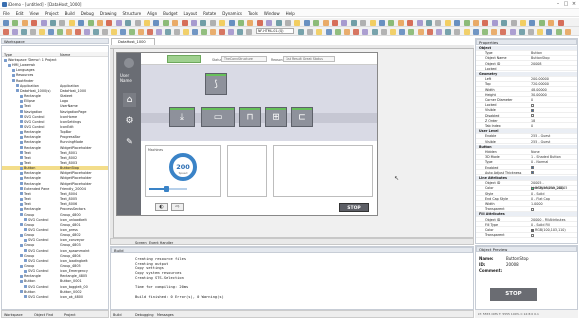  I want to click on property-value: RGB(48,255,140), so click(547, 188).